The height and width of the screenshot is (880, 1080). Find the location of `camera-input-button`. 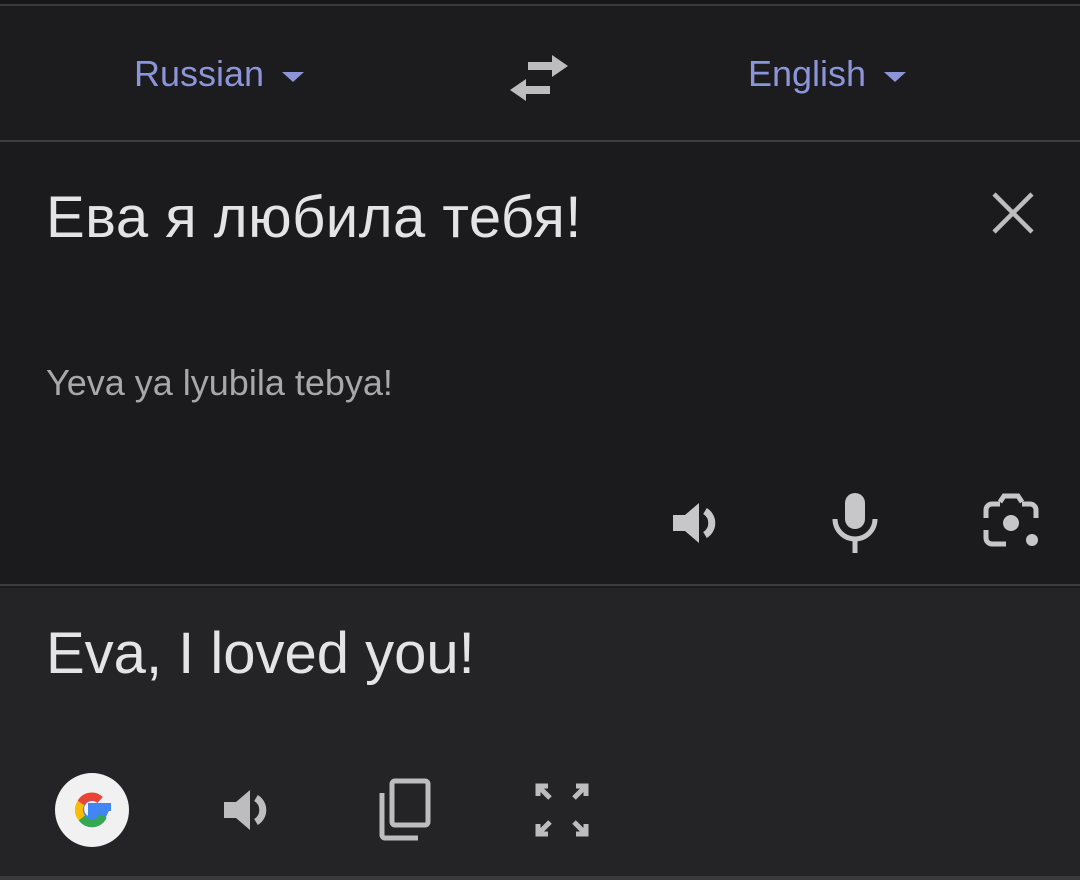

camera-input-button is located at coordinates (1011, 523).